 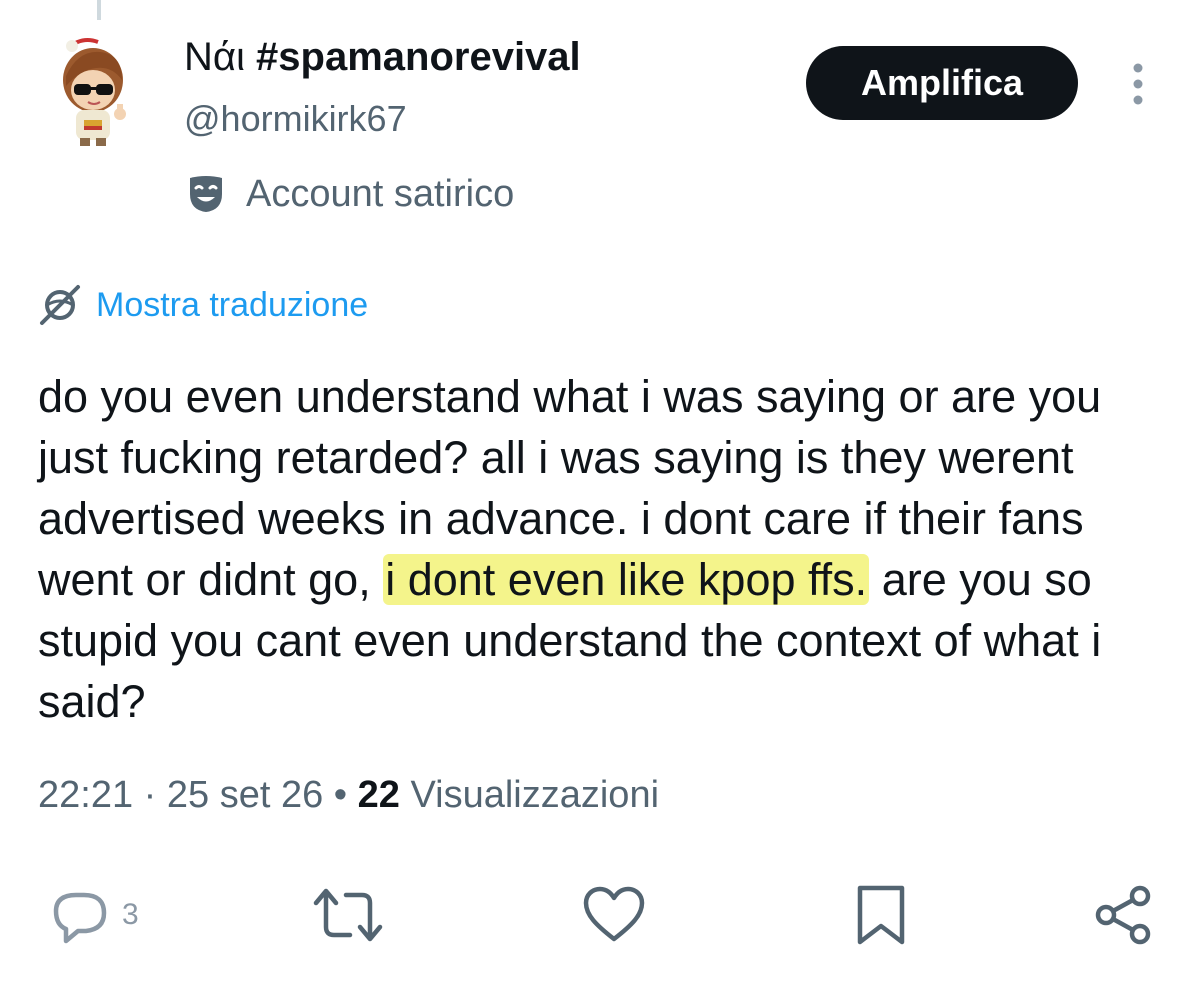 I want to click on bookmark-button, so click(x=881, y=915).